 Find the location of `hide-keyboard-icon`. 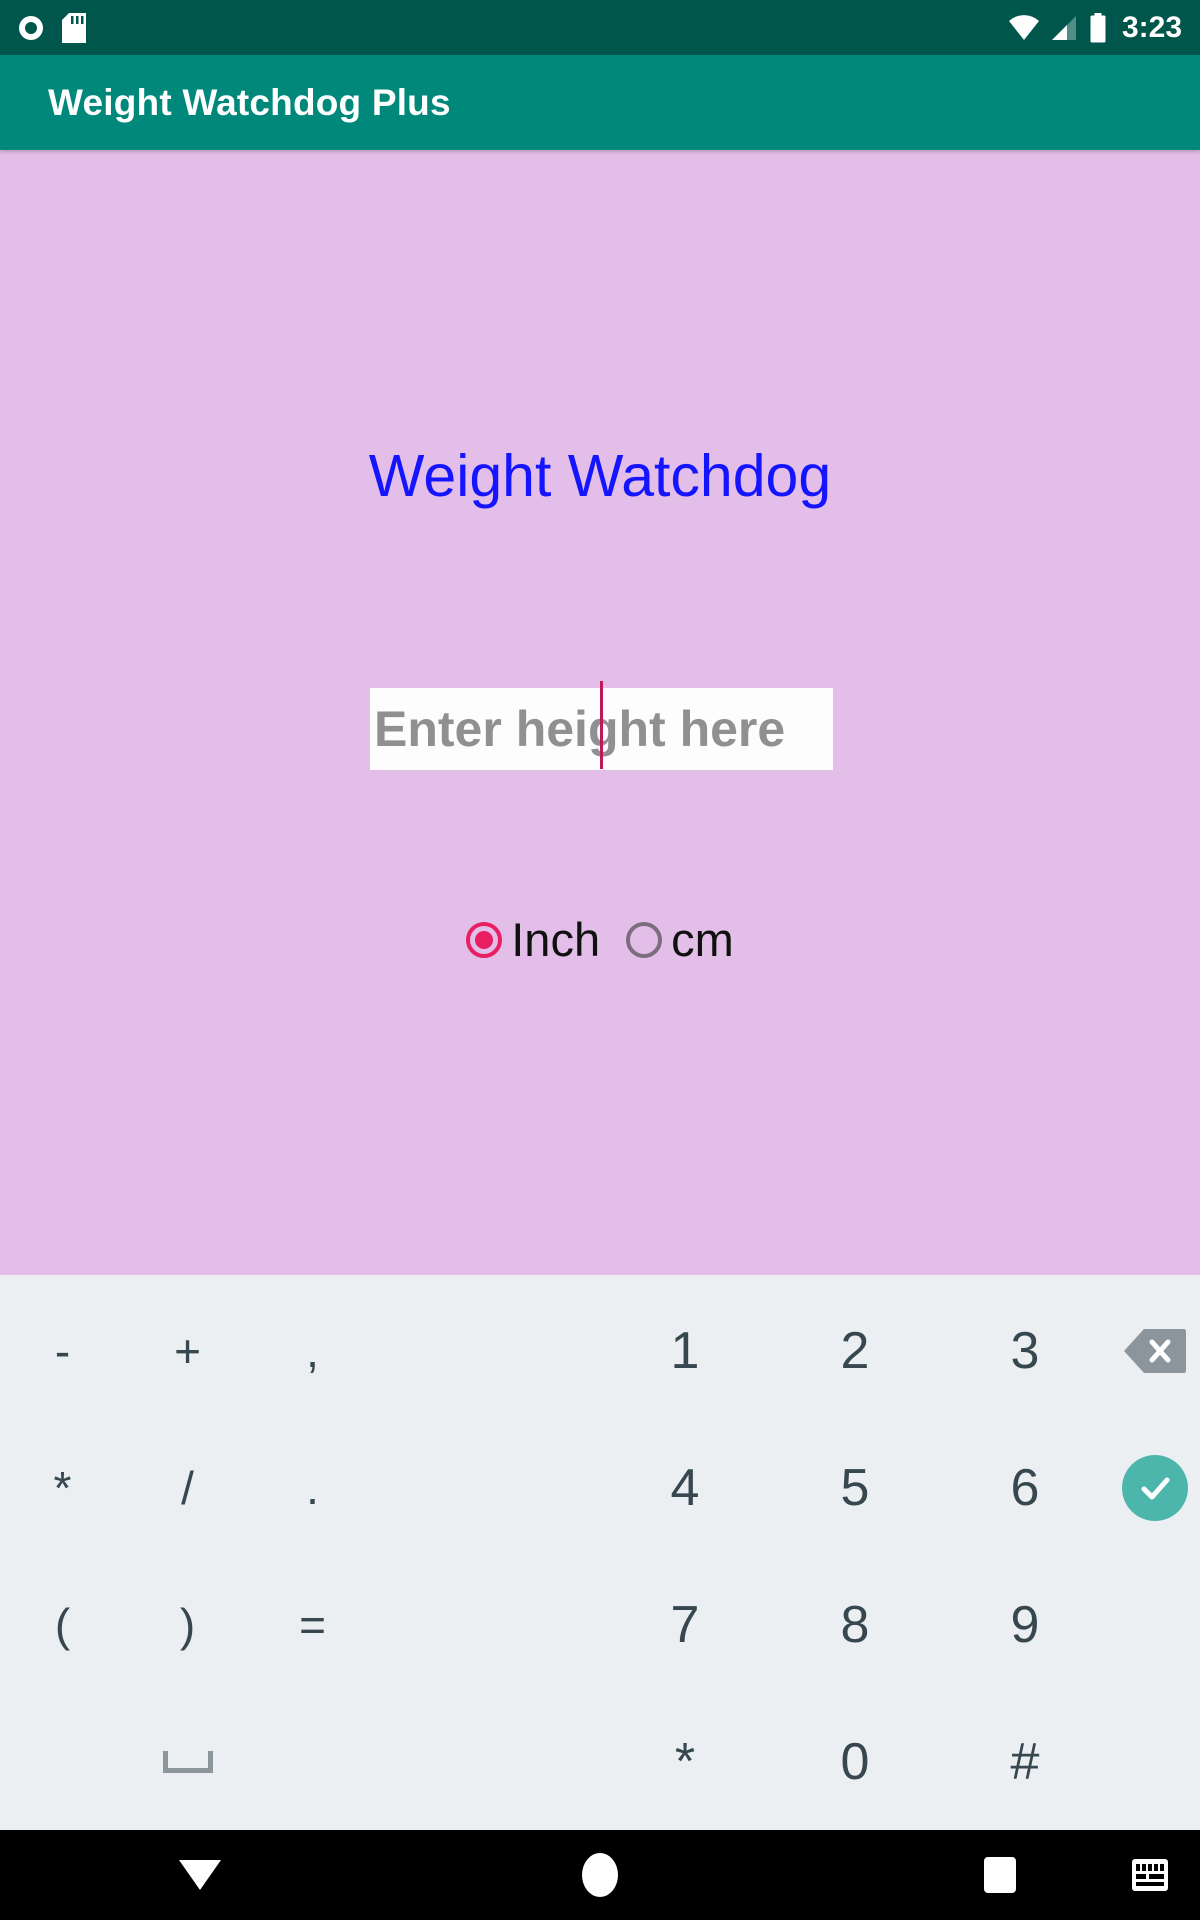

hide-keyboard-icon is located at coordinates (200, 1875).